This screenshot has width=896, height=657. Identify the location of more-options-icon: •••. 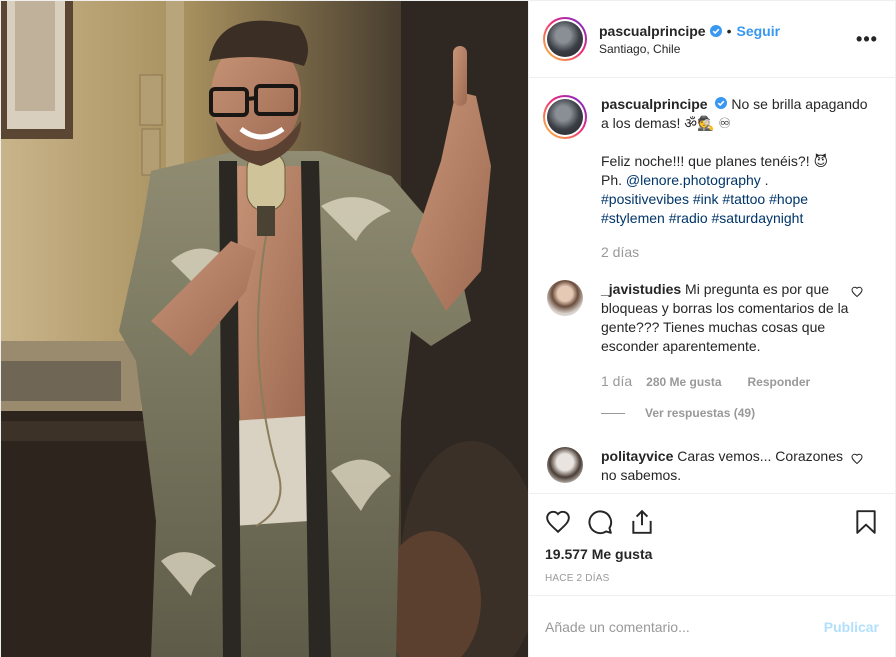
(867, 39).